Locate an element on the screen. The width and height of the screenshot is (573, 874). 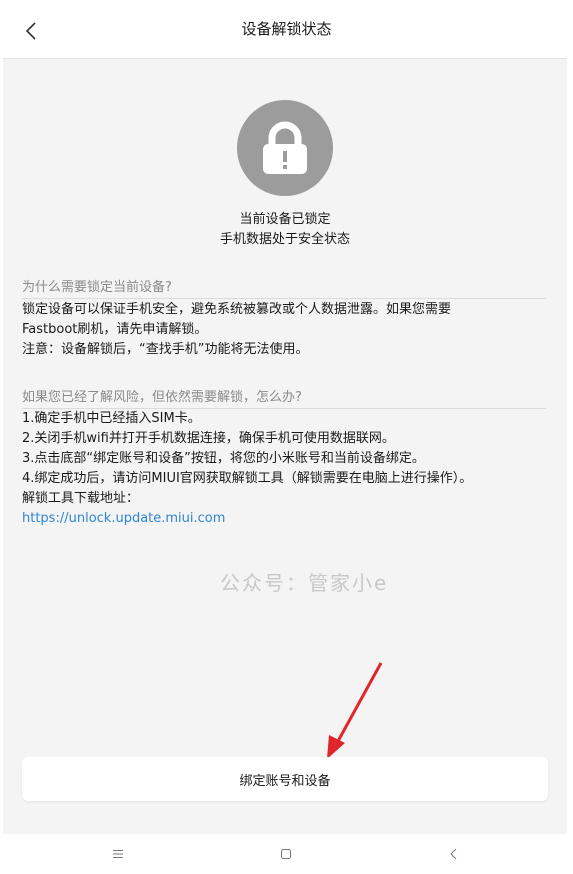
status-line-locked: 当前设备已锁定 is located at coordinates (285, 219).